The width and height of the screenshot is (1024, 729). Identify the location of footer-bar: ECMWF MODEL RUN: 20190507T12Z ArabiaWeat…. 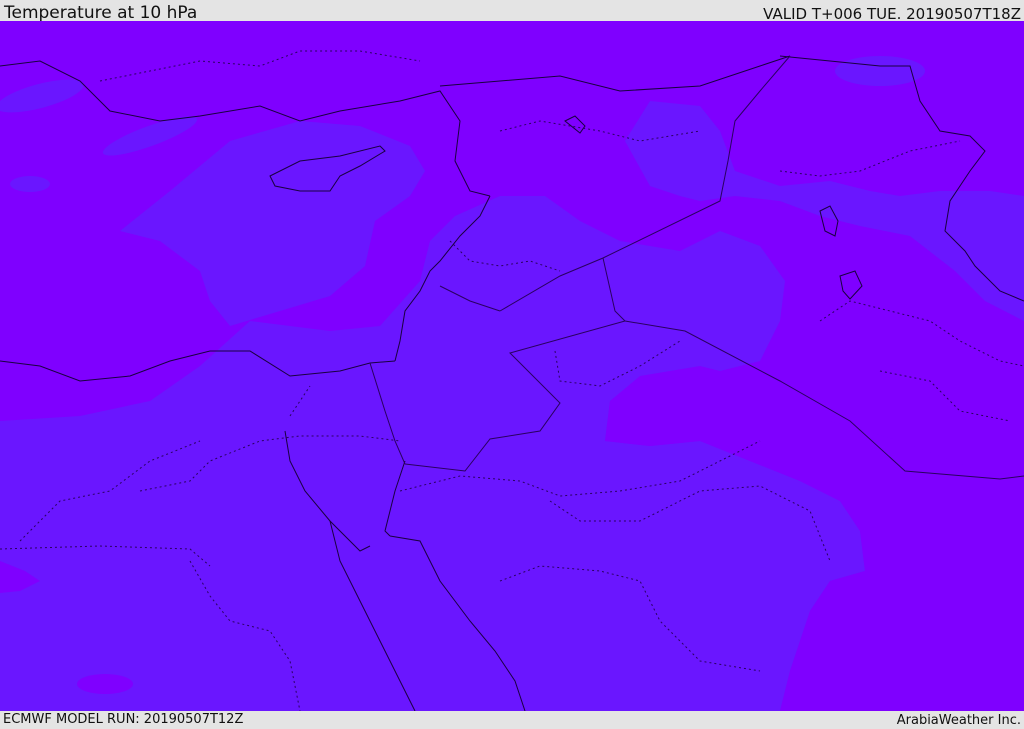
(512, 720).